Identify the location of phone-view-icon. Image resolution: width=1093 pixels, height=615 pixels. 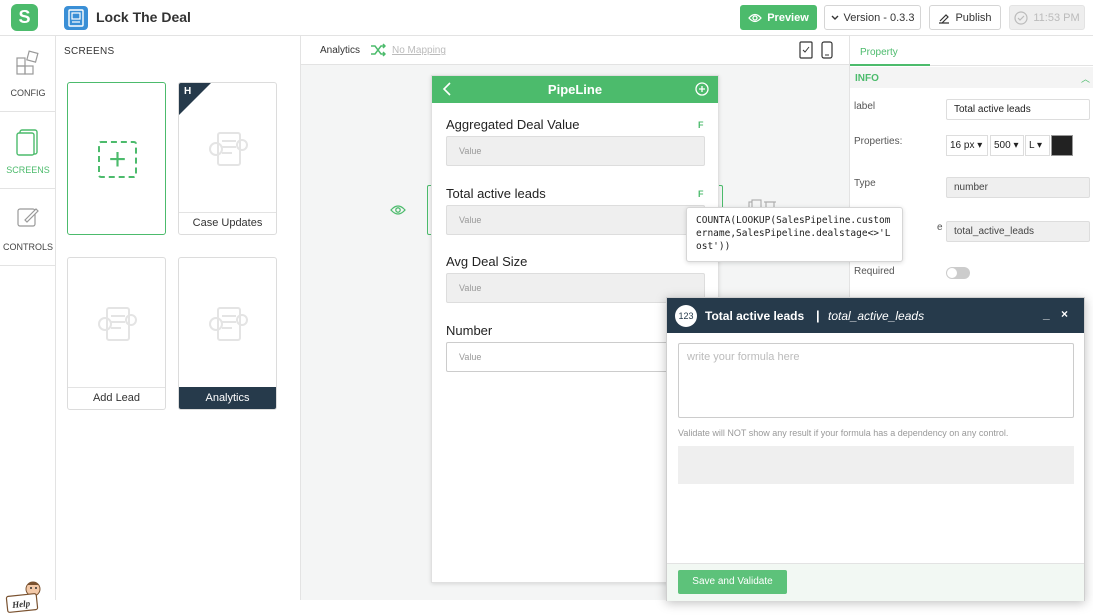
(827, 50).